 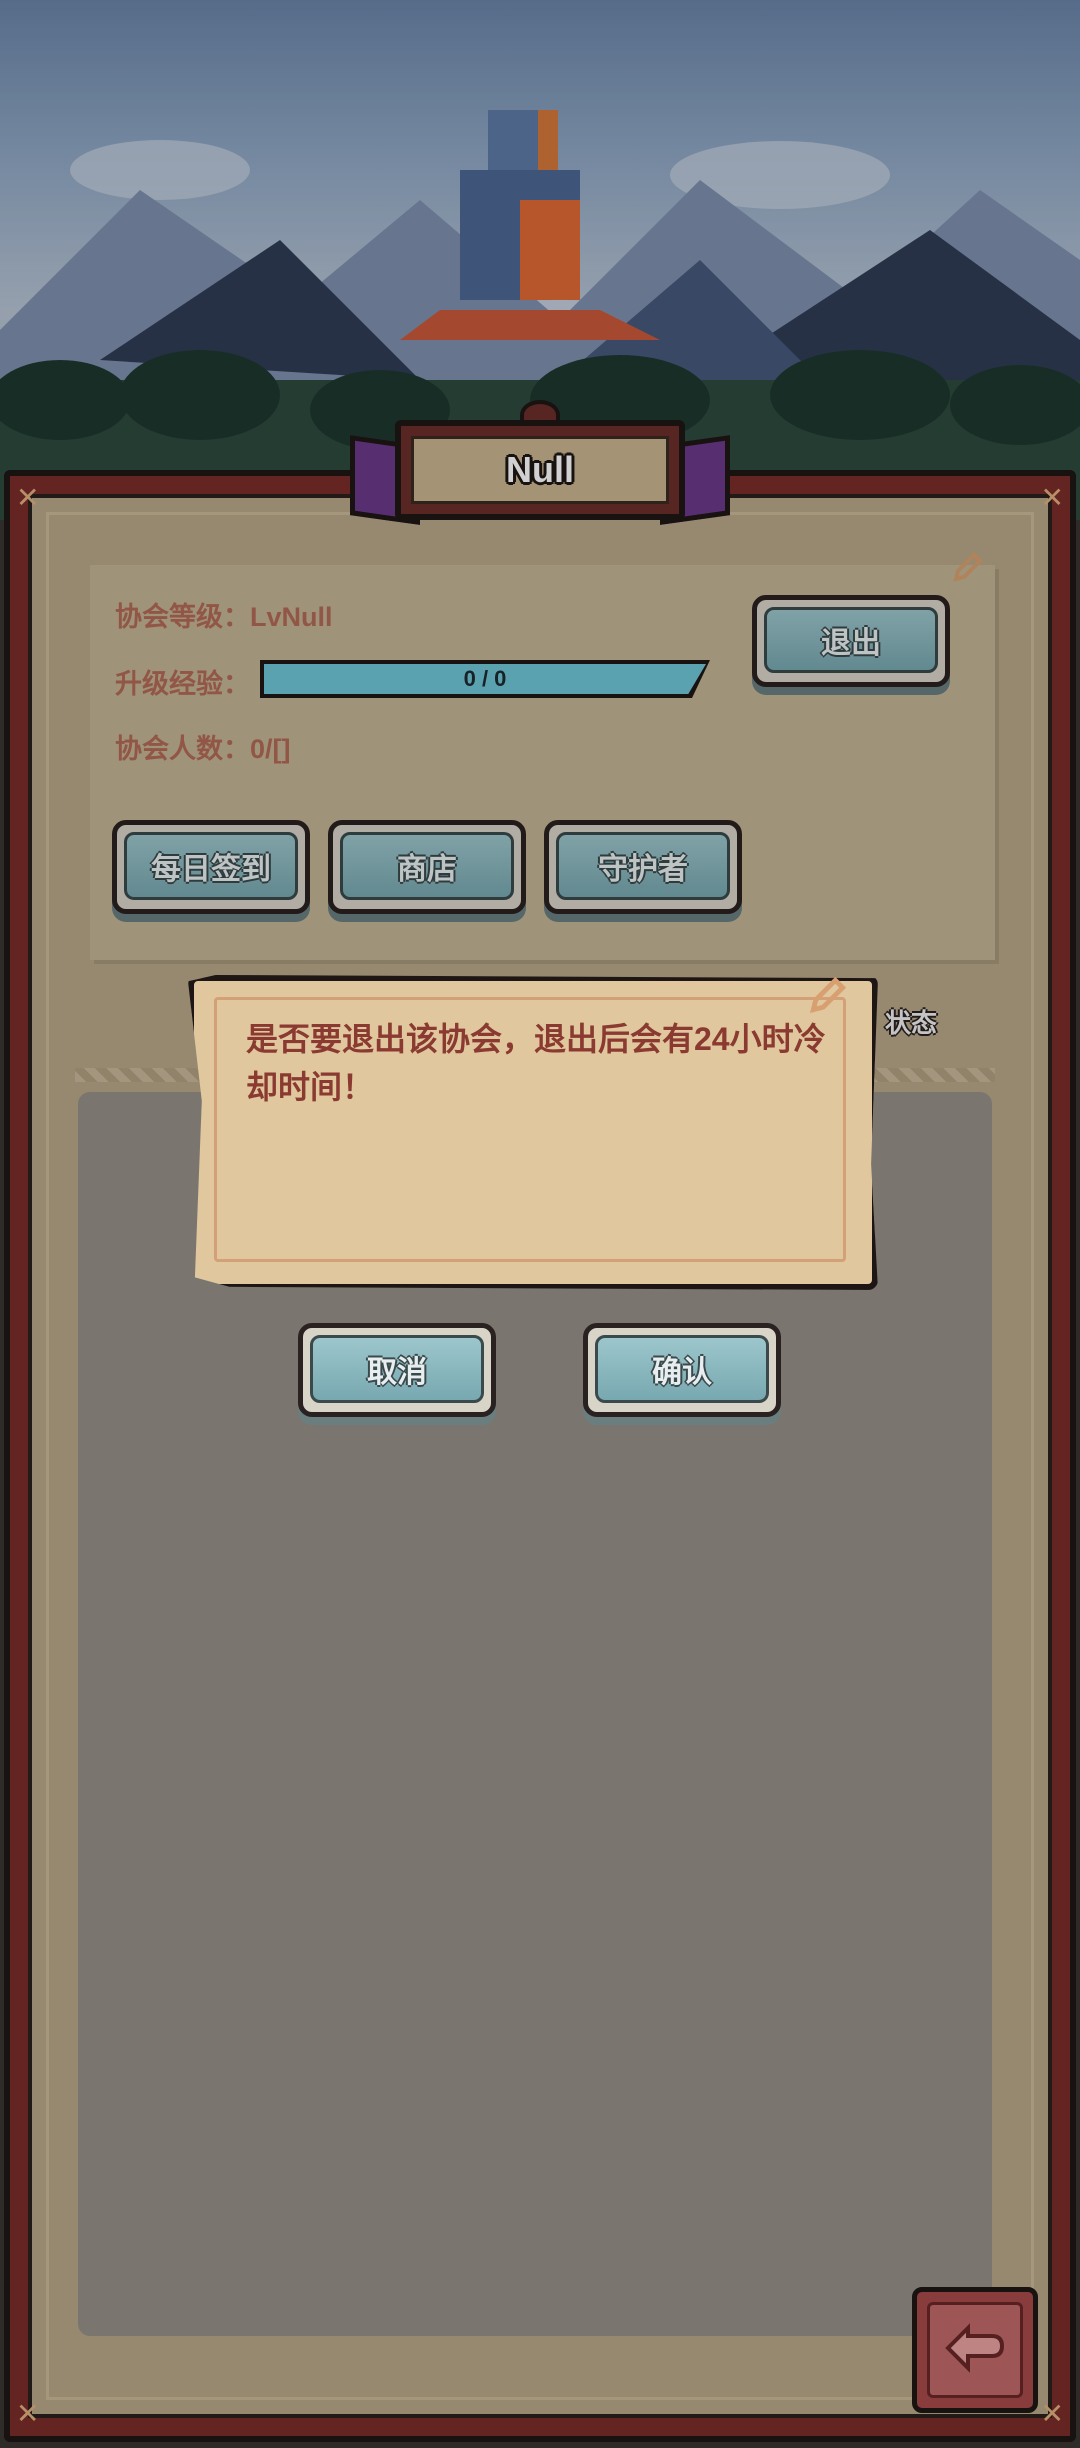 I want to click on quit-confirm-dialog: 是否要退出该协会，退出后会有24小时冷却时间！, so click(x=533, y=1132).